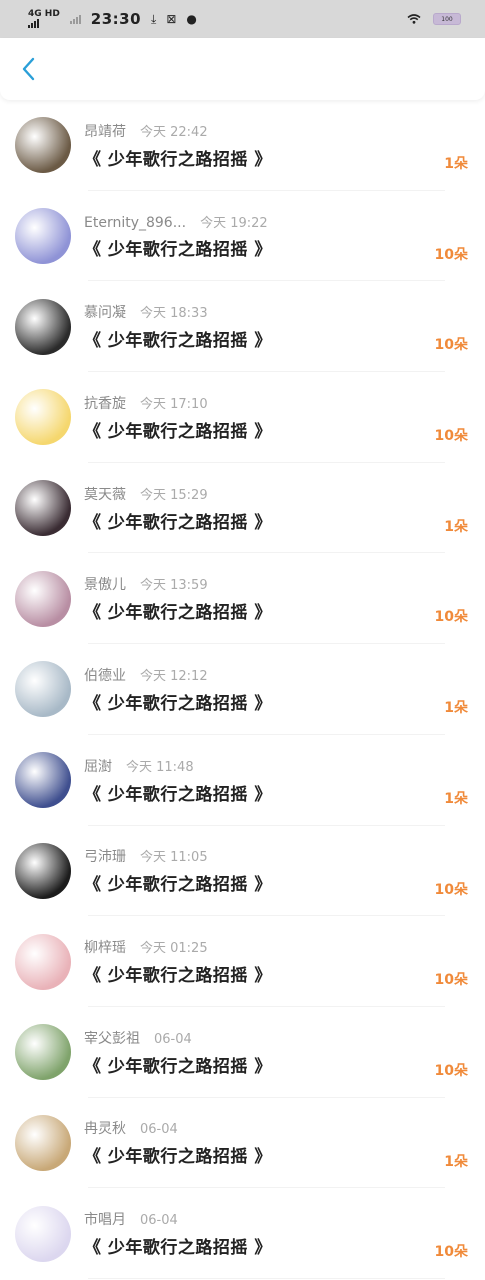 The image size is (485, 1280). What do you see at coordinates (242, 598) in the screenshot?
I see `list-item: 景傲儿 今天 13:59 《 少年歌行之路招摇 》 10朵` at bounding box center [242, 598].